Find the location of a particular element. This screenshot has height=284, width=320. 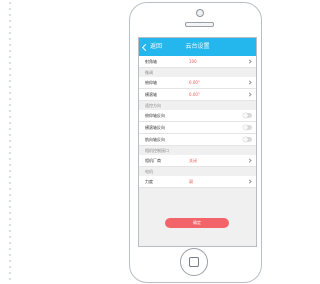

settings-row: 横滚轴反向 is located at coordinates (197, 128).